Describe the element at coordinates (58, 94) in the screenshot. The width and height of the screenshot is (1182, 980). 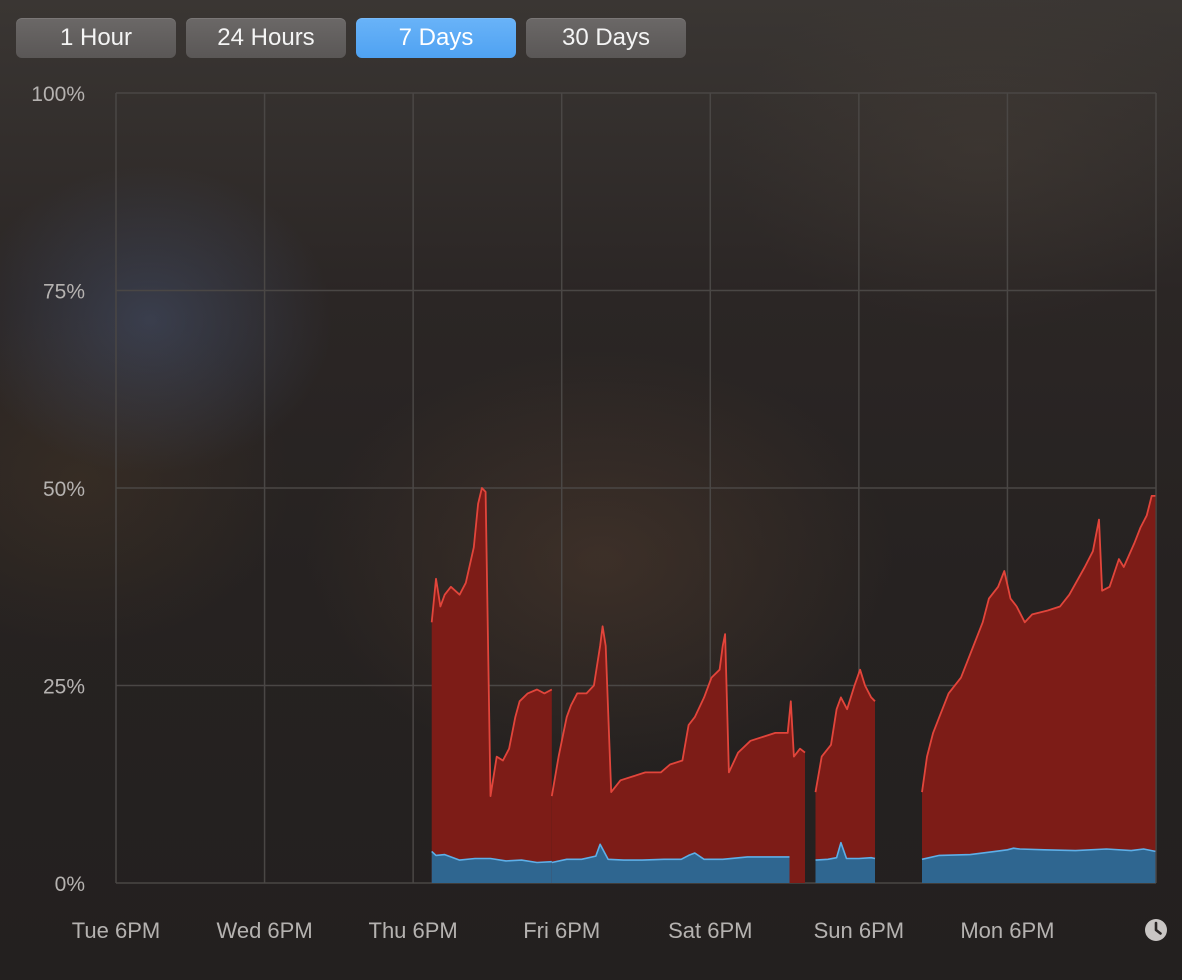
I see `y-tick-label: 100%` at that location.